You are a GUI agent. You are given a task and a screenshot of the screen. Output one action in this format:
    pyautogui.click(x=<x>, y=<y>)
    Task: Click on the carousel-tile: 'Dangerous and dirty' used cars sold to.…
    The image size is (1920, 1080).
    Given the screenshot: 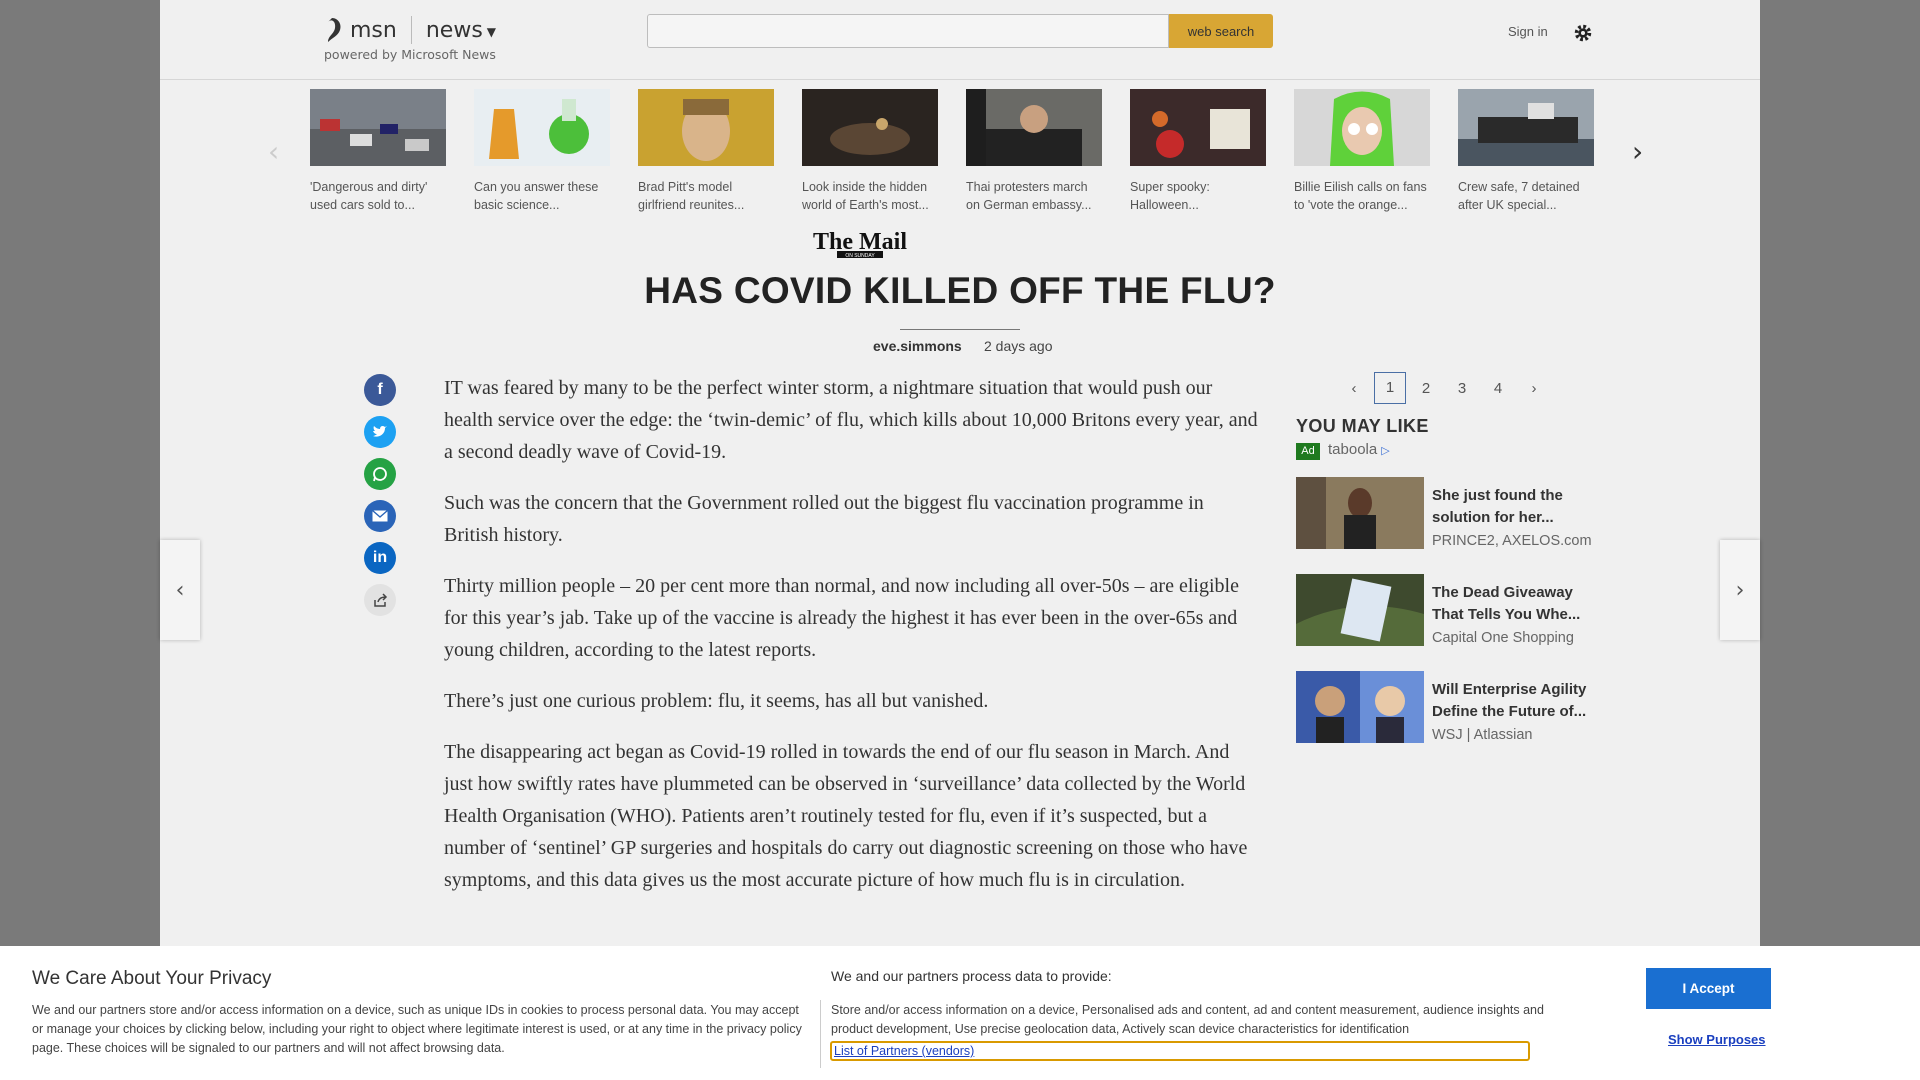 What is the action you would take?
    pyautogui.click(x=378, y=151)
    